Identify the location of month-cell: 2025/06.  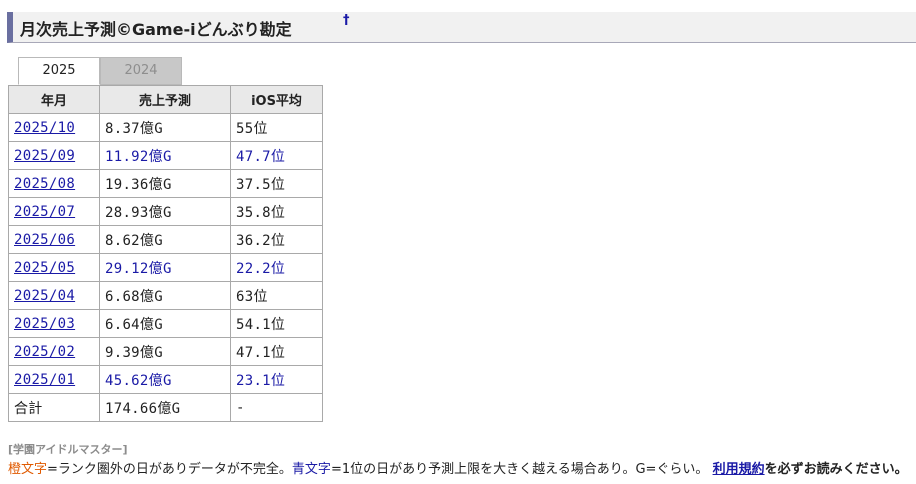
(54, 239).